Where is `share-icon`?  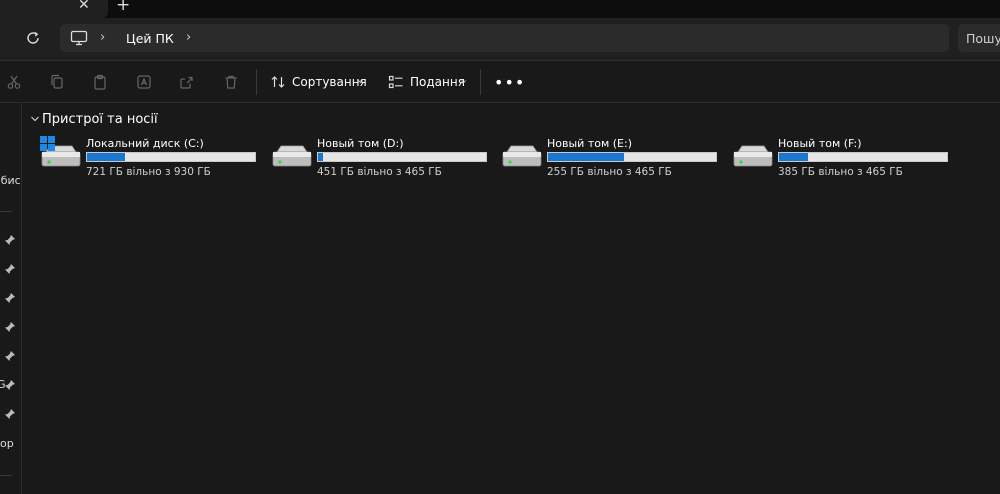 share-icon is located at coordinates (187, 82).